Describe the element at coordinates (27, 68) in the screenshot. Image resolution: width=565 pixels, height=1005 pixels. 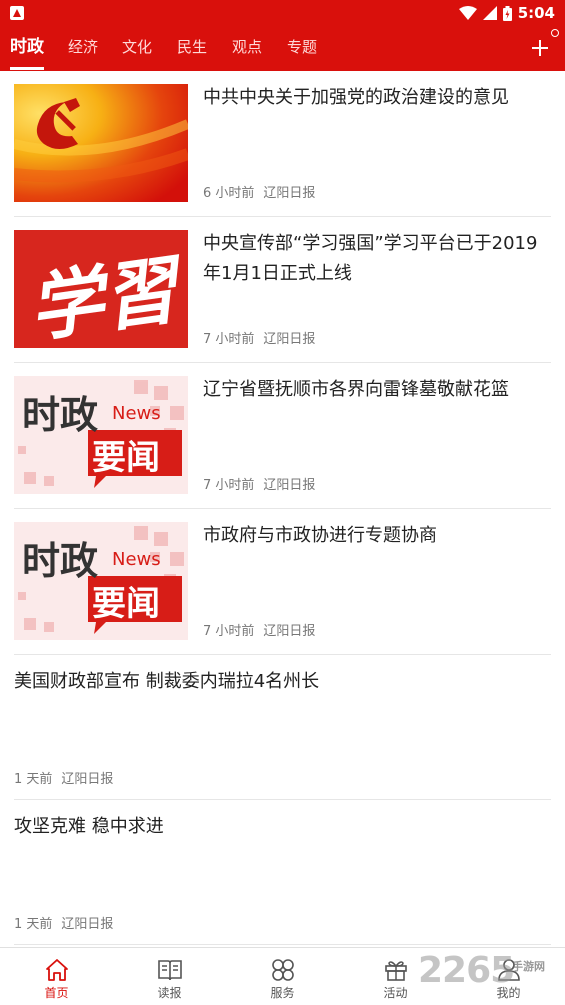
I see `active-tab-indicator` at that location.